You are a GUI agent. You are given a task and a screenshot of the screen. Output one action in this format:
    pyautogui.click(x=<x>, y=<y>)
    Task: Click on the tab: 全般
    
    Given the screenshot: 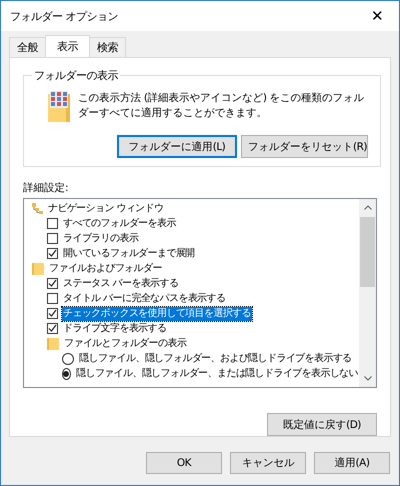 What is the action you would take?
    pyautogui.click(x=27, y=47)
    